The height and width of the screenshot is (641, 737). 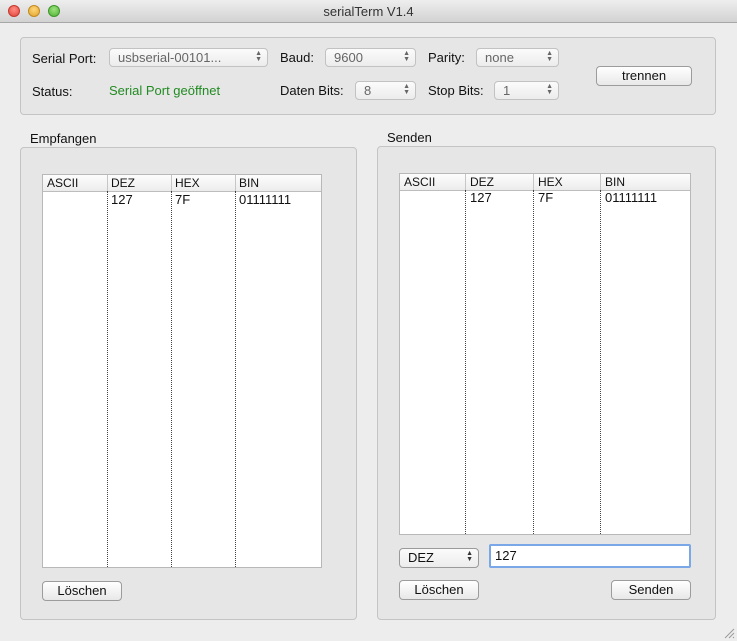 I want to click on parity-value: none, so click(x=499, y=57).